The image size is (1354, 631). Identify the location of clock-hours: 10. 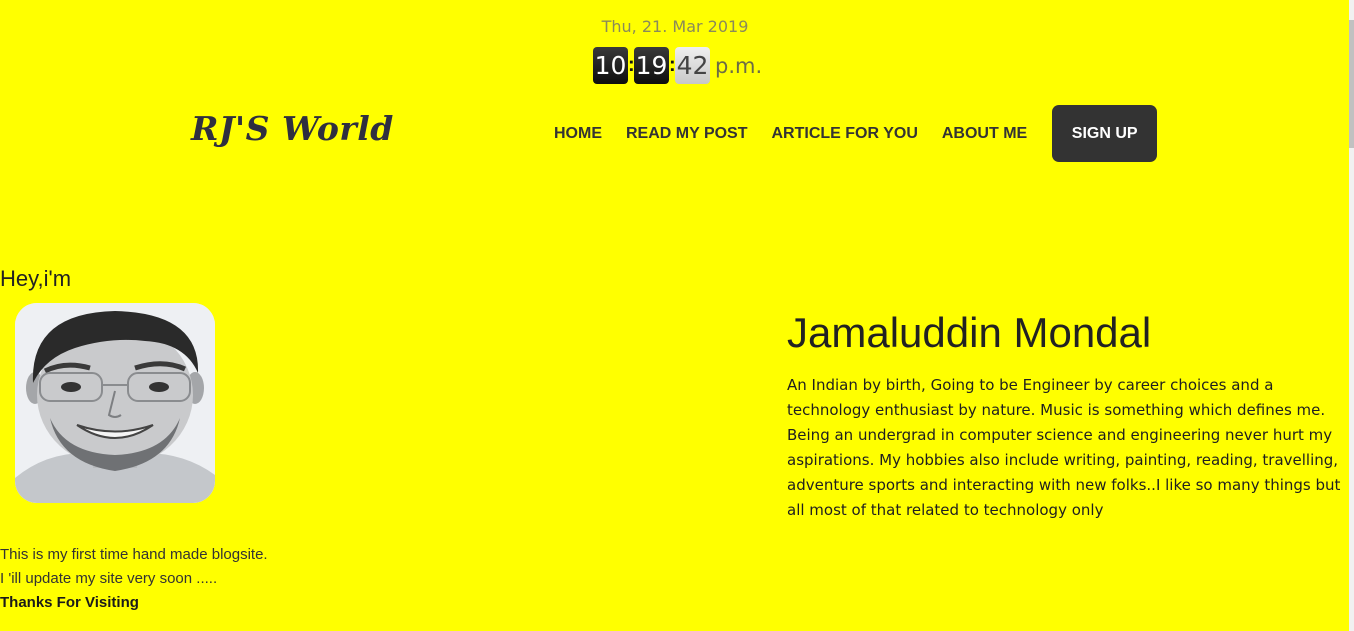
(610, 65).